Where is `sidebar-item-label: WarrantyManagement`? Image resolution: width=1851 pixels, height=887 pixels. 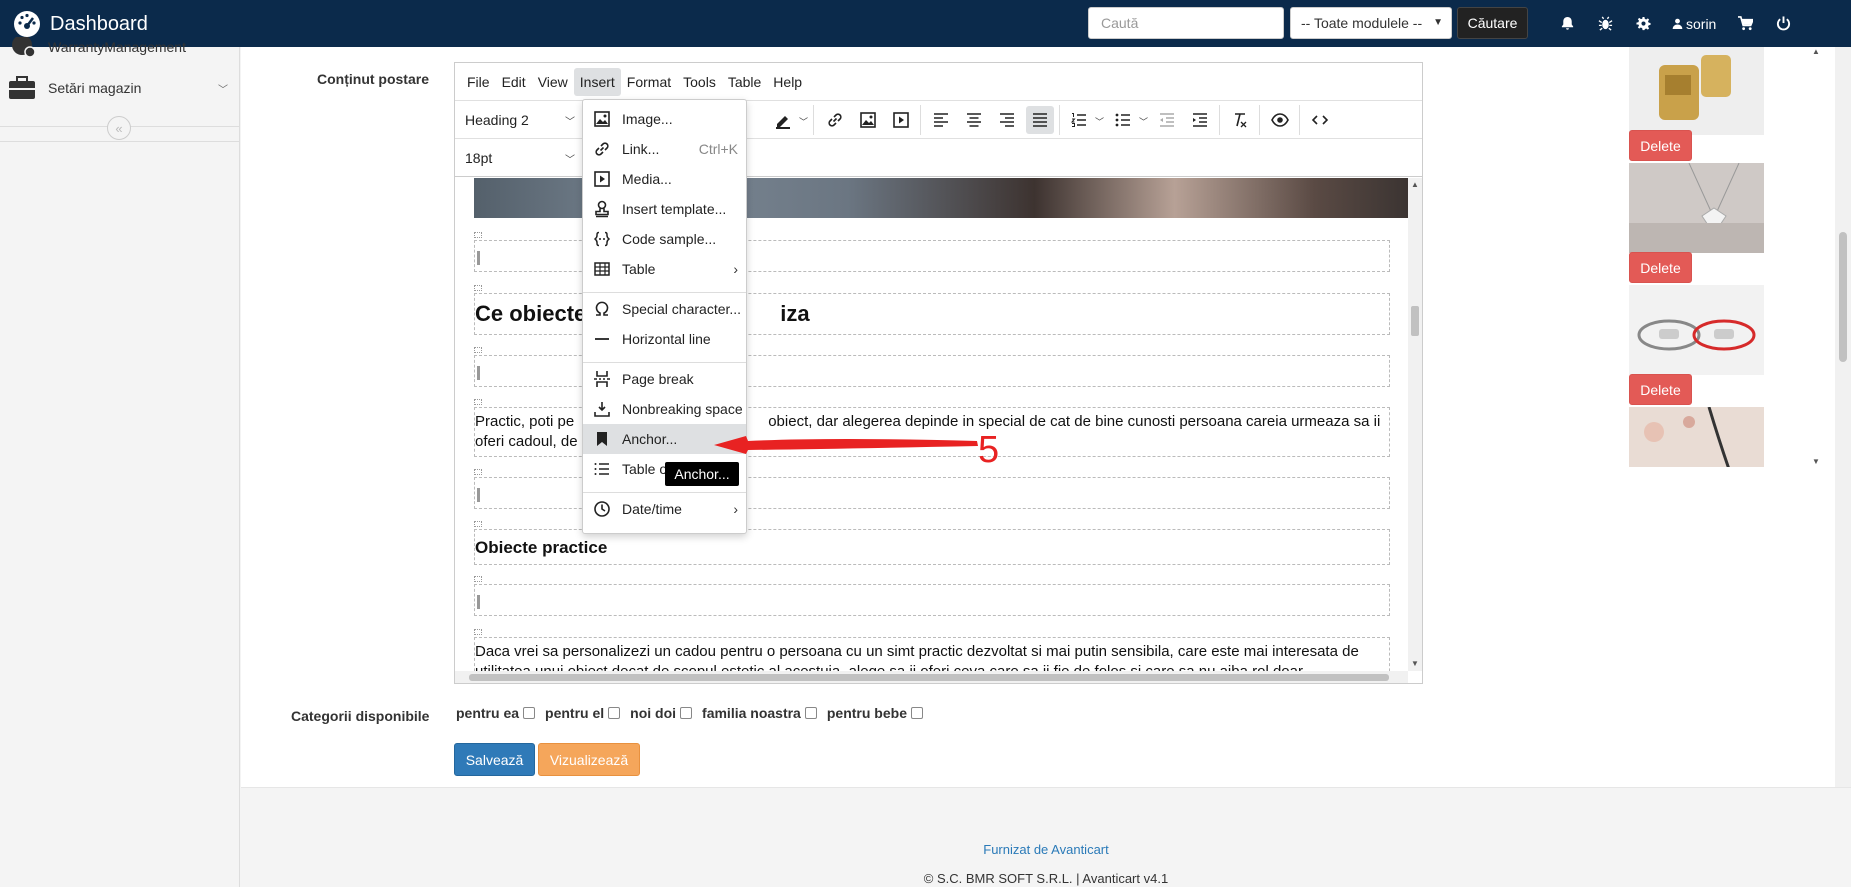
sidebar-item-label: WarrantyManagement is located at coordinates (117, 47).